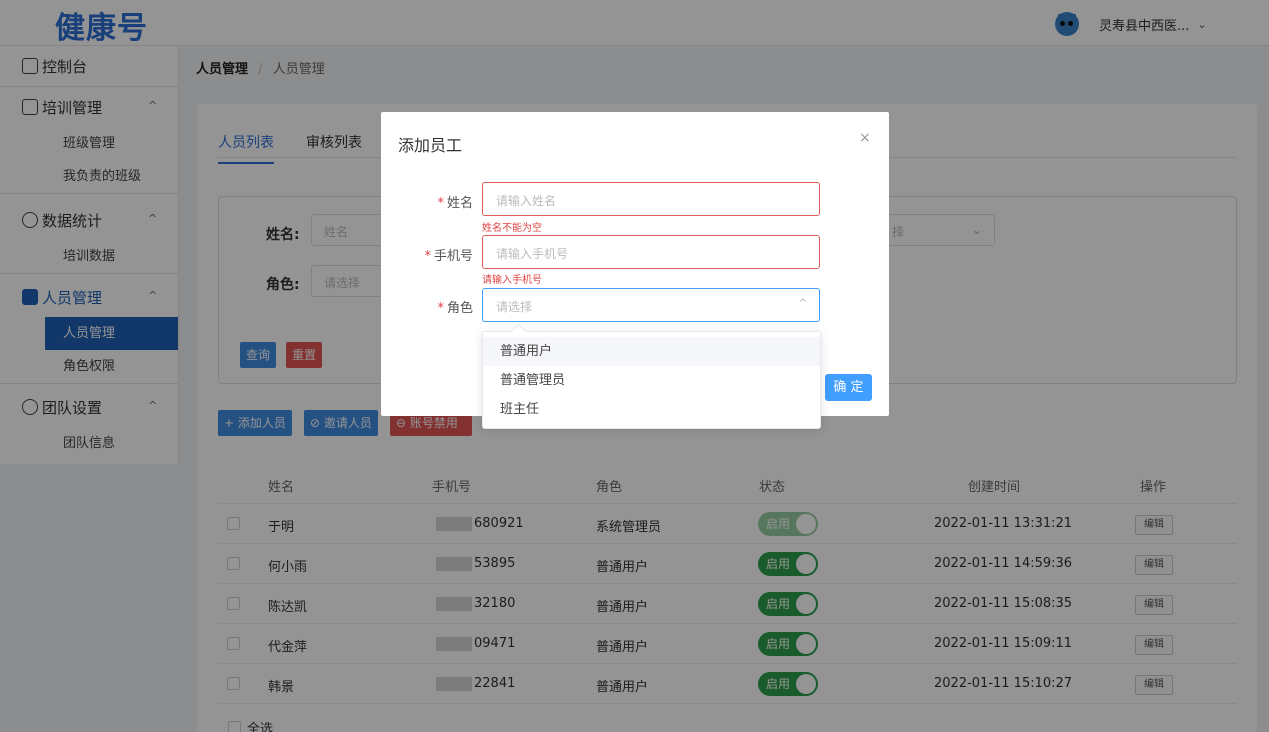 The image size is (1269, 732). I want to click on role-option-head-teacher: 班主任, so click(651, 409).